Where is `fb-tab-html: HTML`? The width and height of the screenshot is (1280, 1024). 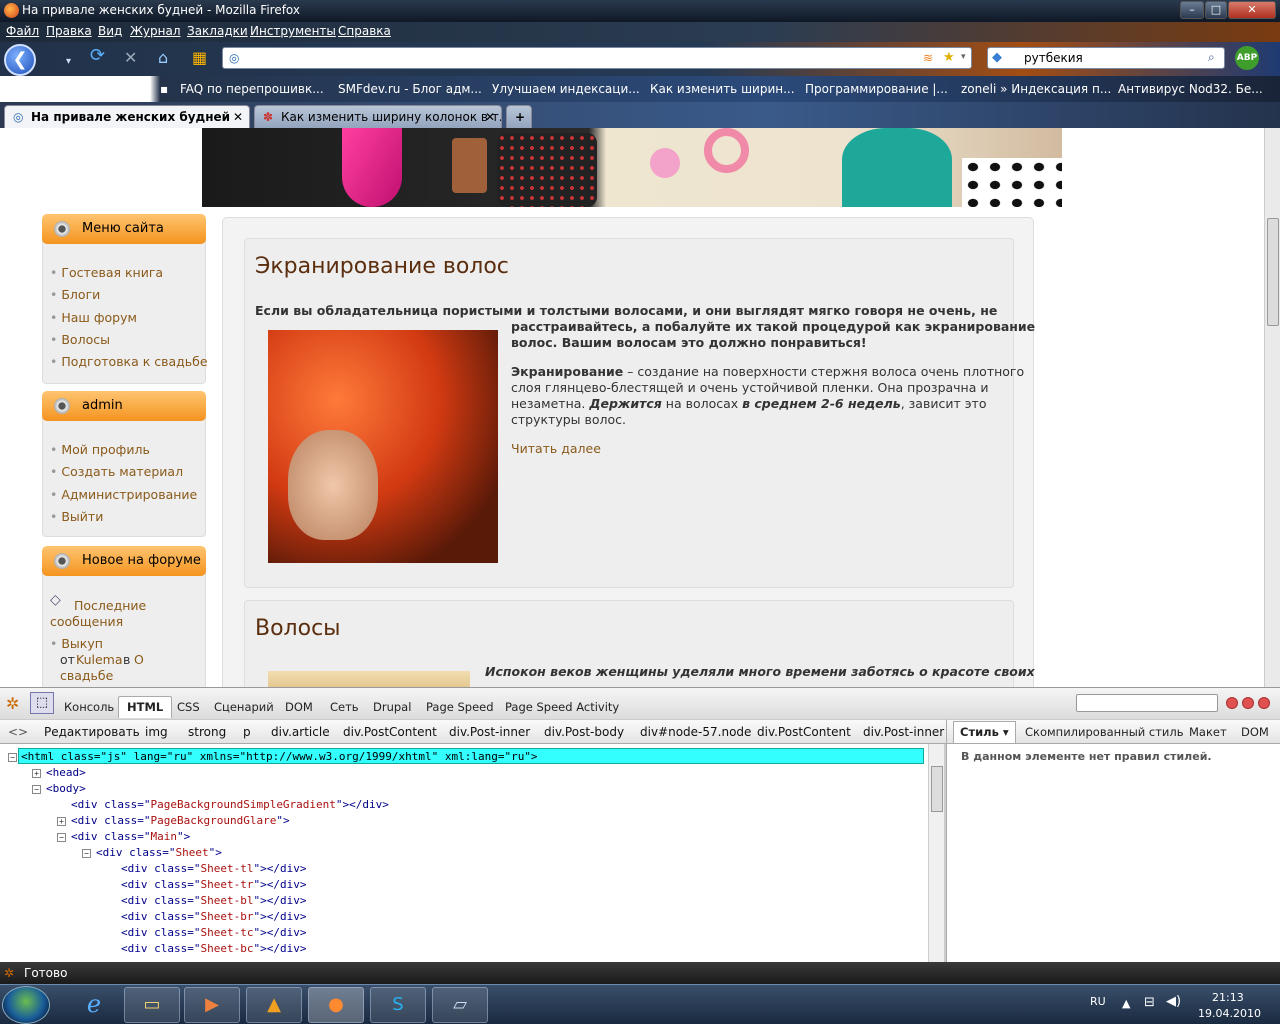
fb-tab-html: HTML is located at coordinates (145, 707).